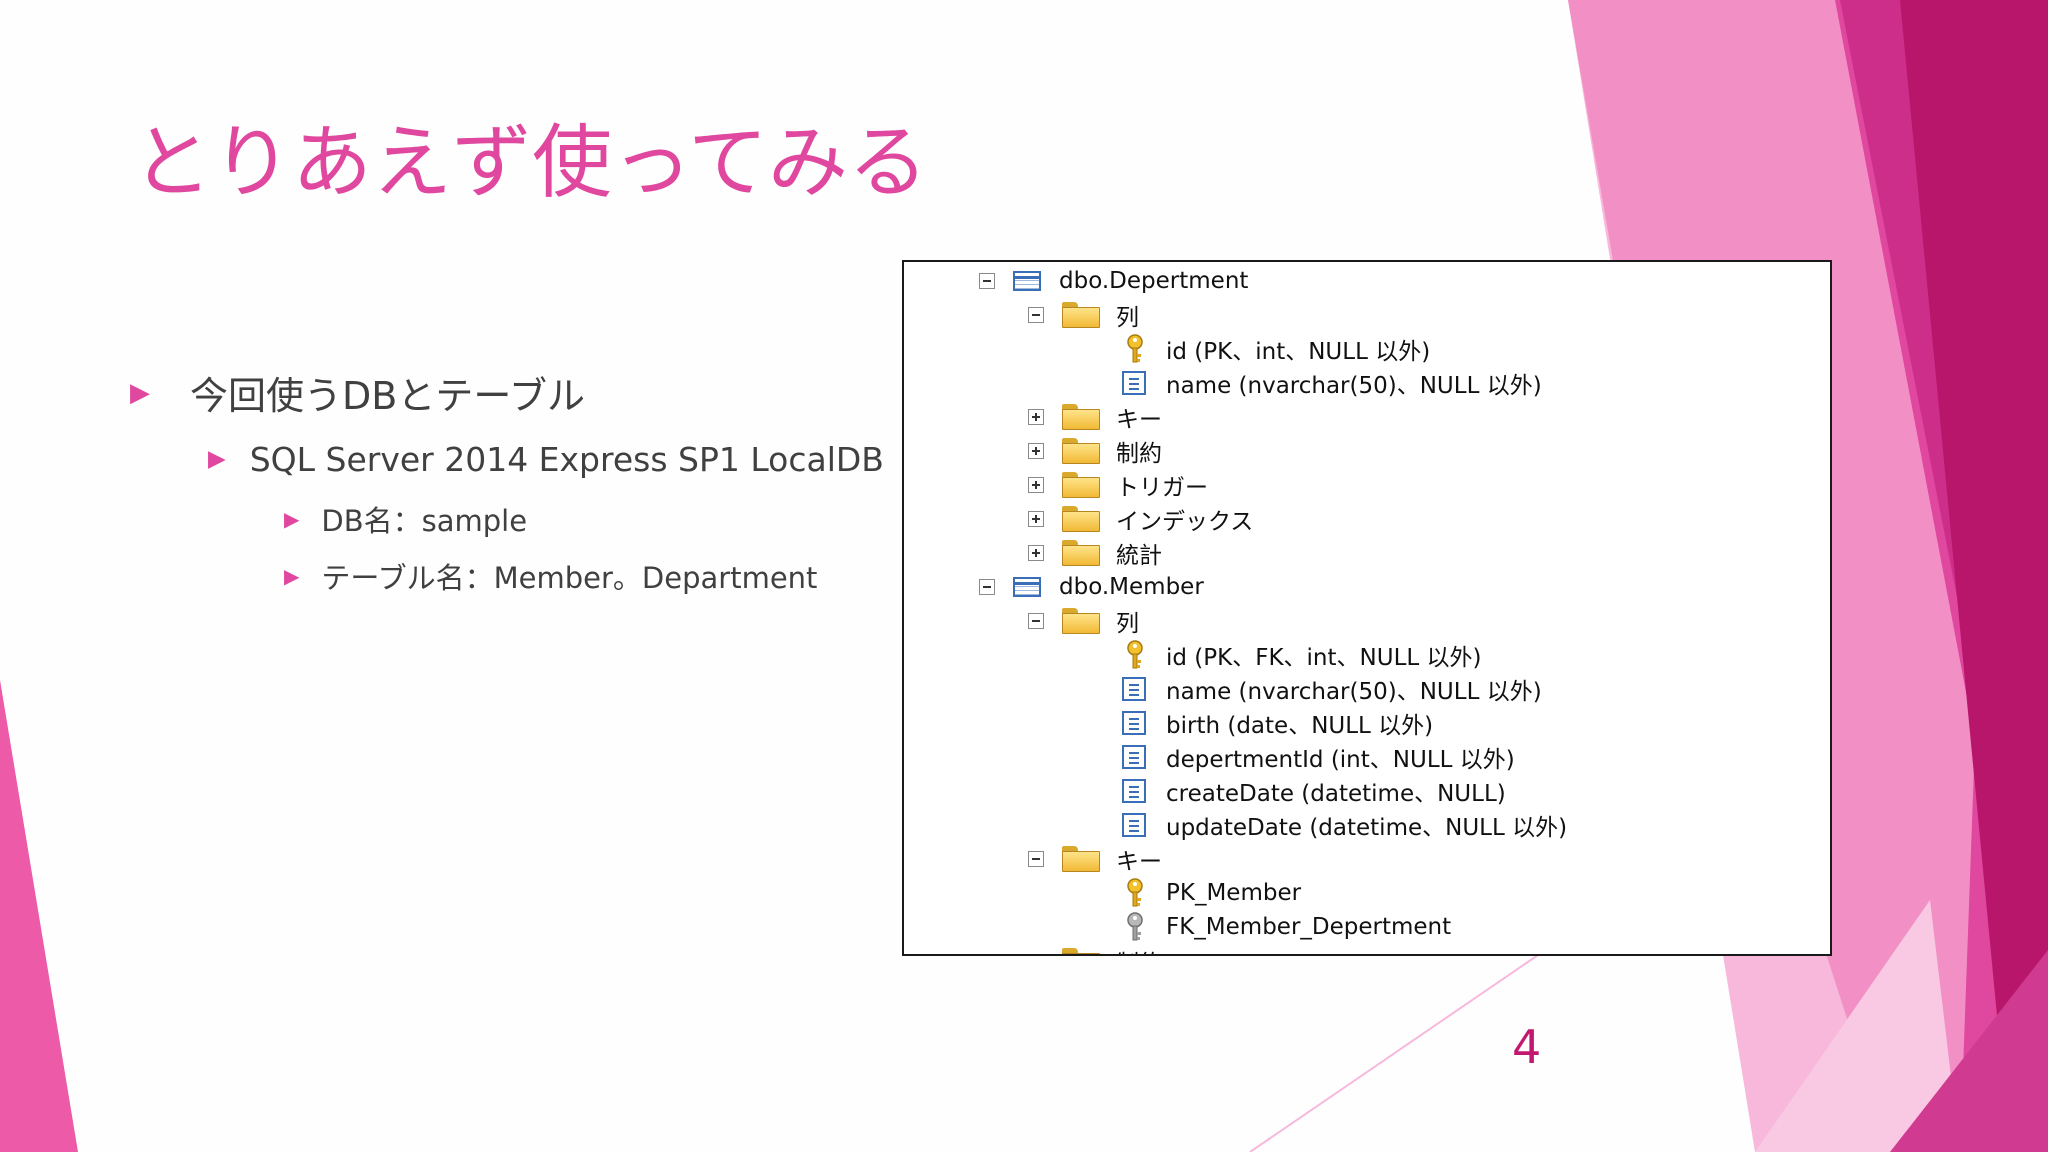  I want to click on tree-node-key-pk-member: PK_Member, so click(1211, 893).